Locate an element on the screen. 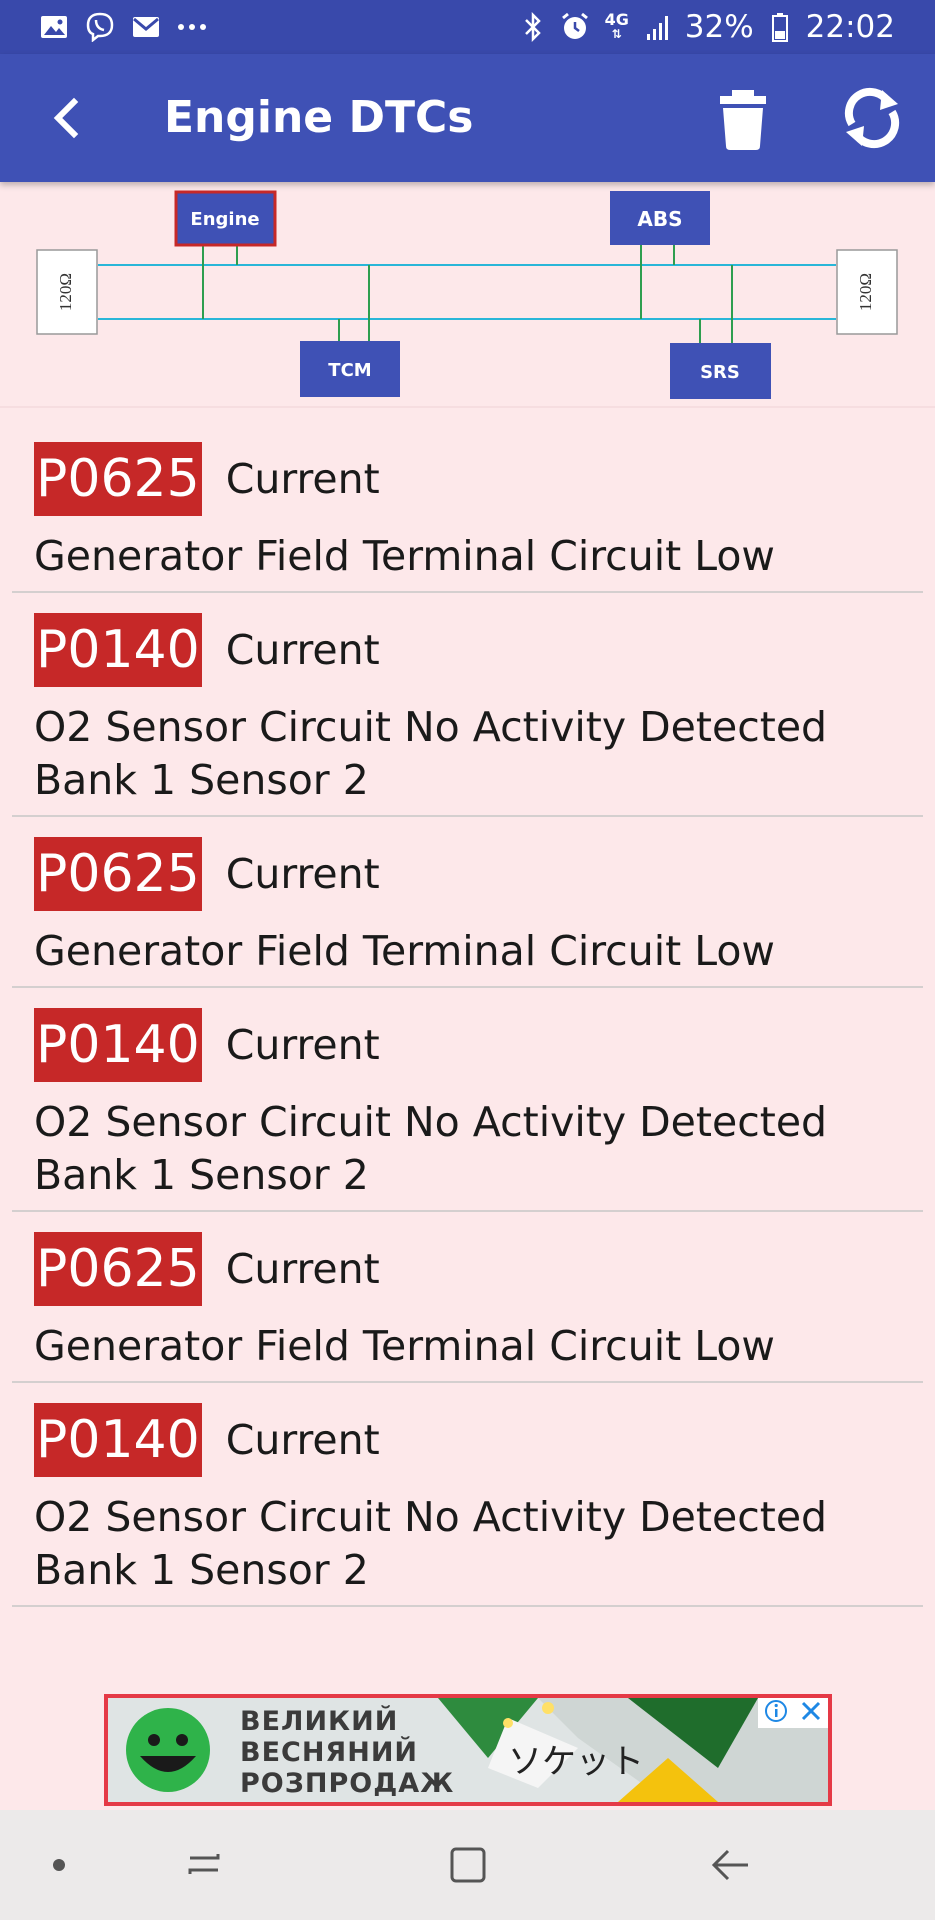 This screenshot has height=1920, width=935. nav-back-button is located at coordinates (731, 1865).